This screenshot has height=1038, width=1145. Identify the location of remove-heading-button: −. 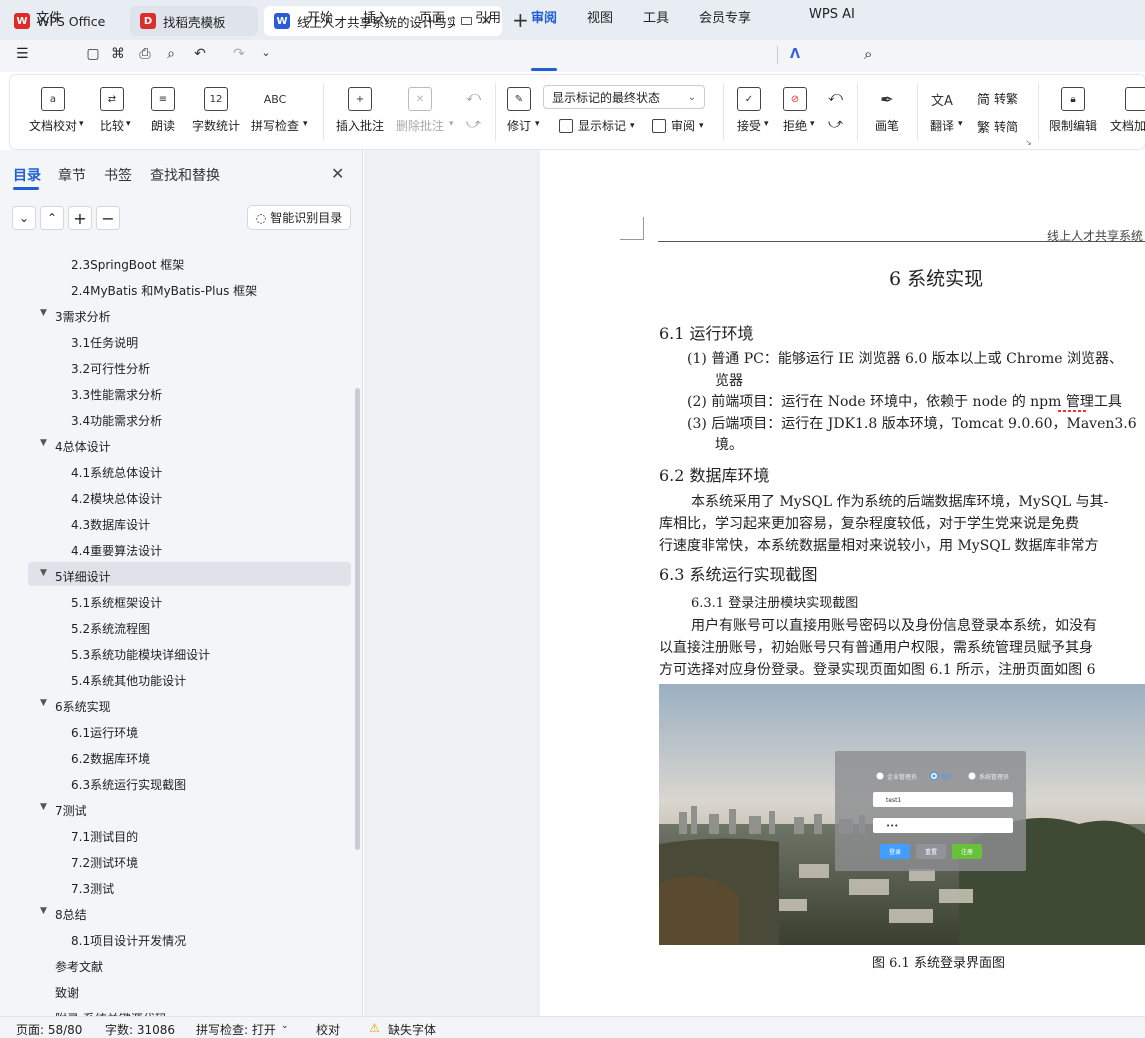
(108, 218).